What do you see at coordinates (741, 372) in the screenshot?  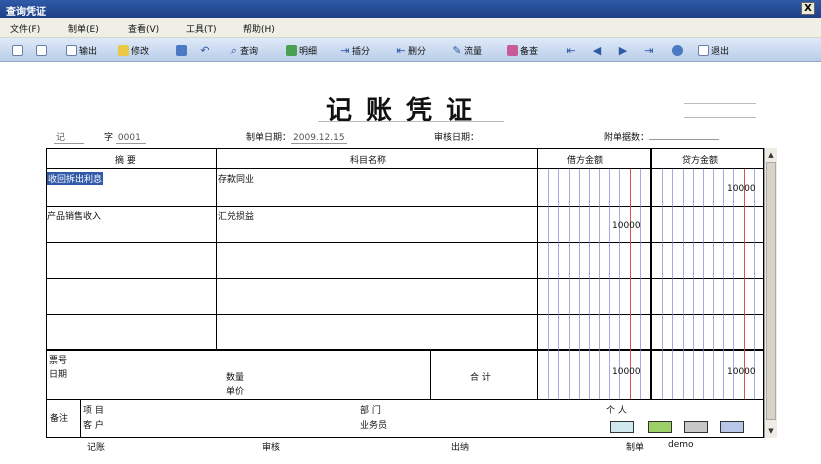 I see `total-credit: 10000` at bounding box center [741, 372].